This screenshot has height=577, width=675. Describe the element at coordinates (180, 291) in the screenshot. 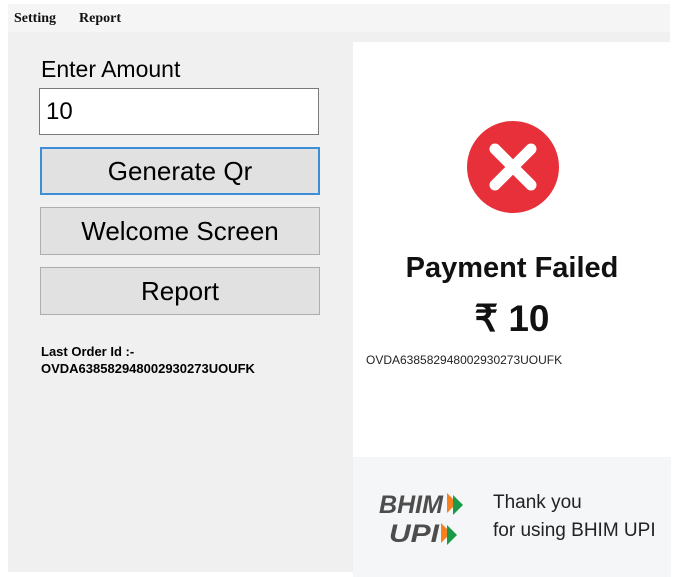

I see `report-button: Report` at that location.